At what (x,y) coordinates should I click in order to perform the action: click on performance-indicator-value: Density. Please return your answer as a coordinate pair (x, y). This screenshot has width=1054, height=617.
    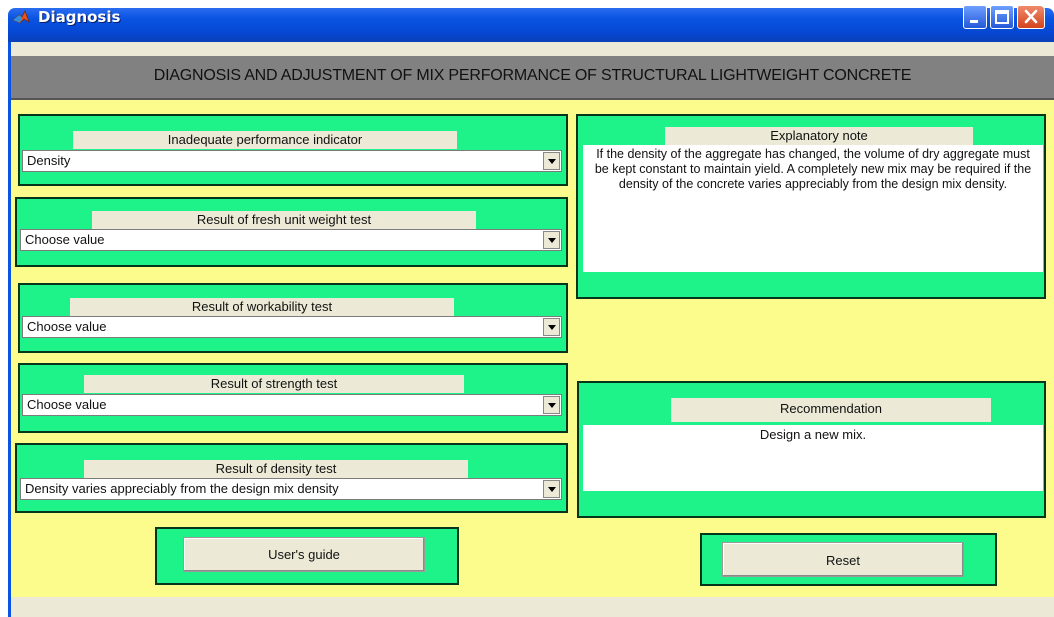
    Looking at the image, I should click on (49, 160).